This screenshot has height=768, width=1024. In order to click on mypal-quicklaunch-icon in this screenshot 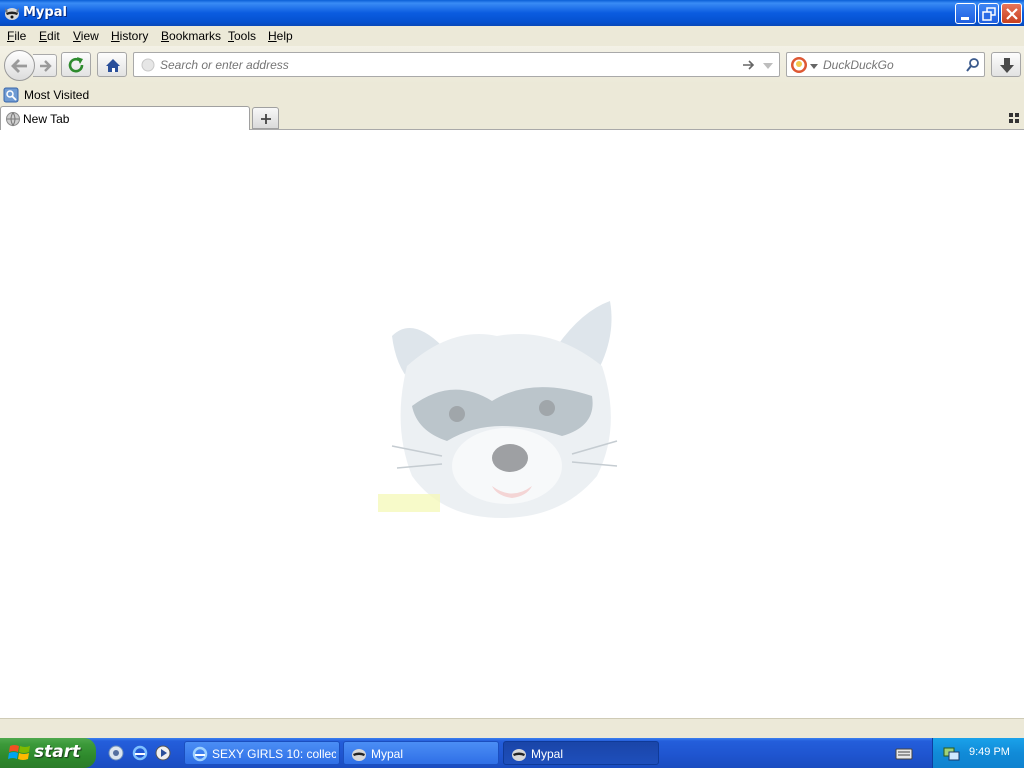, I will do `click(116, 753)`.